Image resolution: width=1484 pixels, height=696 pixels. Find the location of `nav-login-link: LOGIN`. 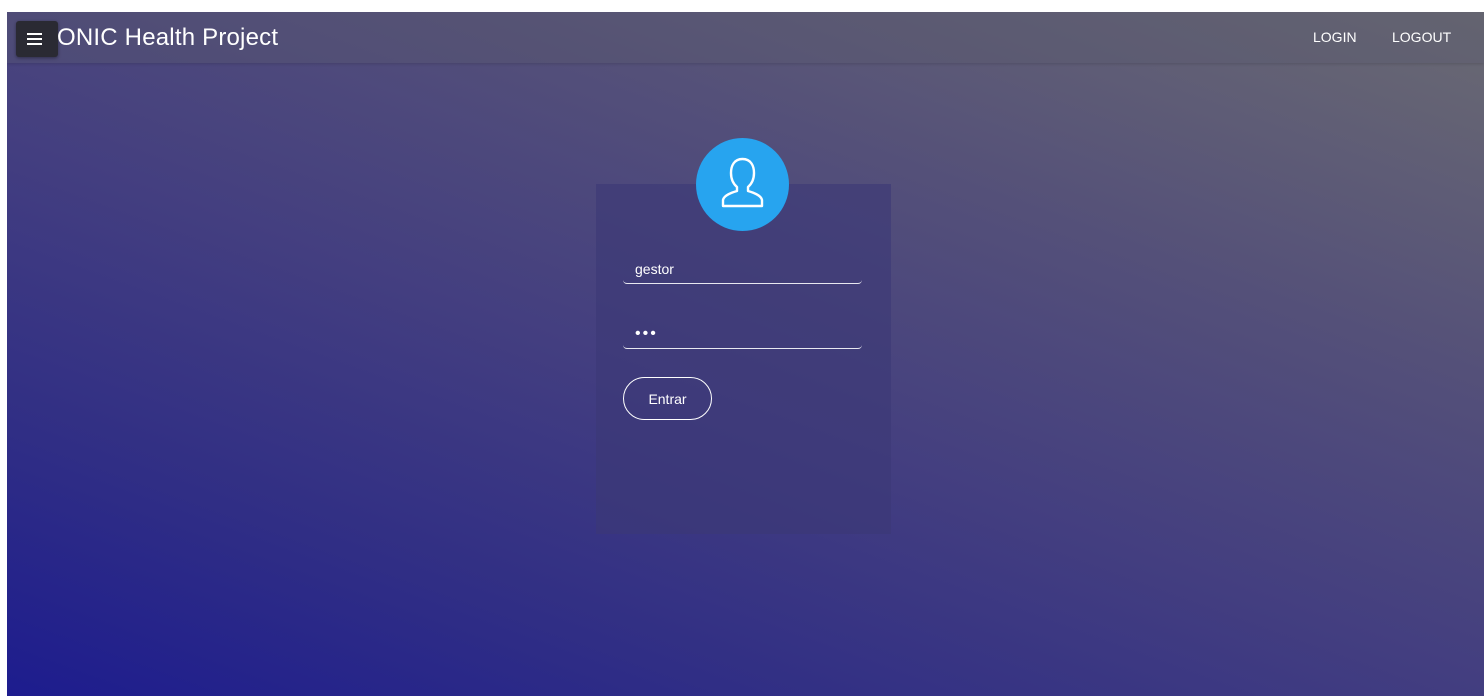

nav-login-link: LOGIN is located at coordinates (1335, 37).